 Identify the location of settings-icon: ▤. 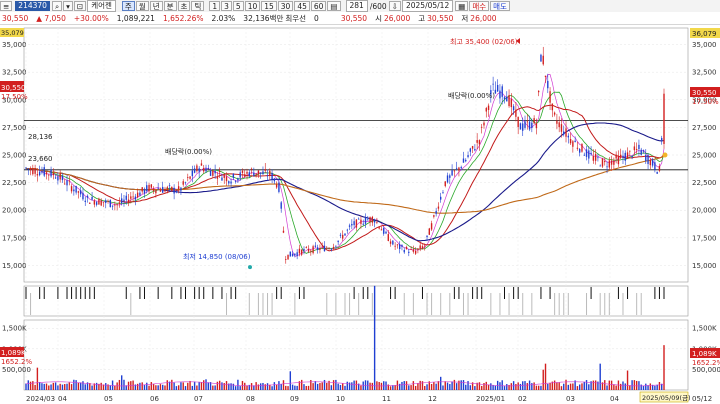
(334, 6).